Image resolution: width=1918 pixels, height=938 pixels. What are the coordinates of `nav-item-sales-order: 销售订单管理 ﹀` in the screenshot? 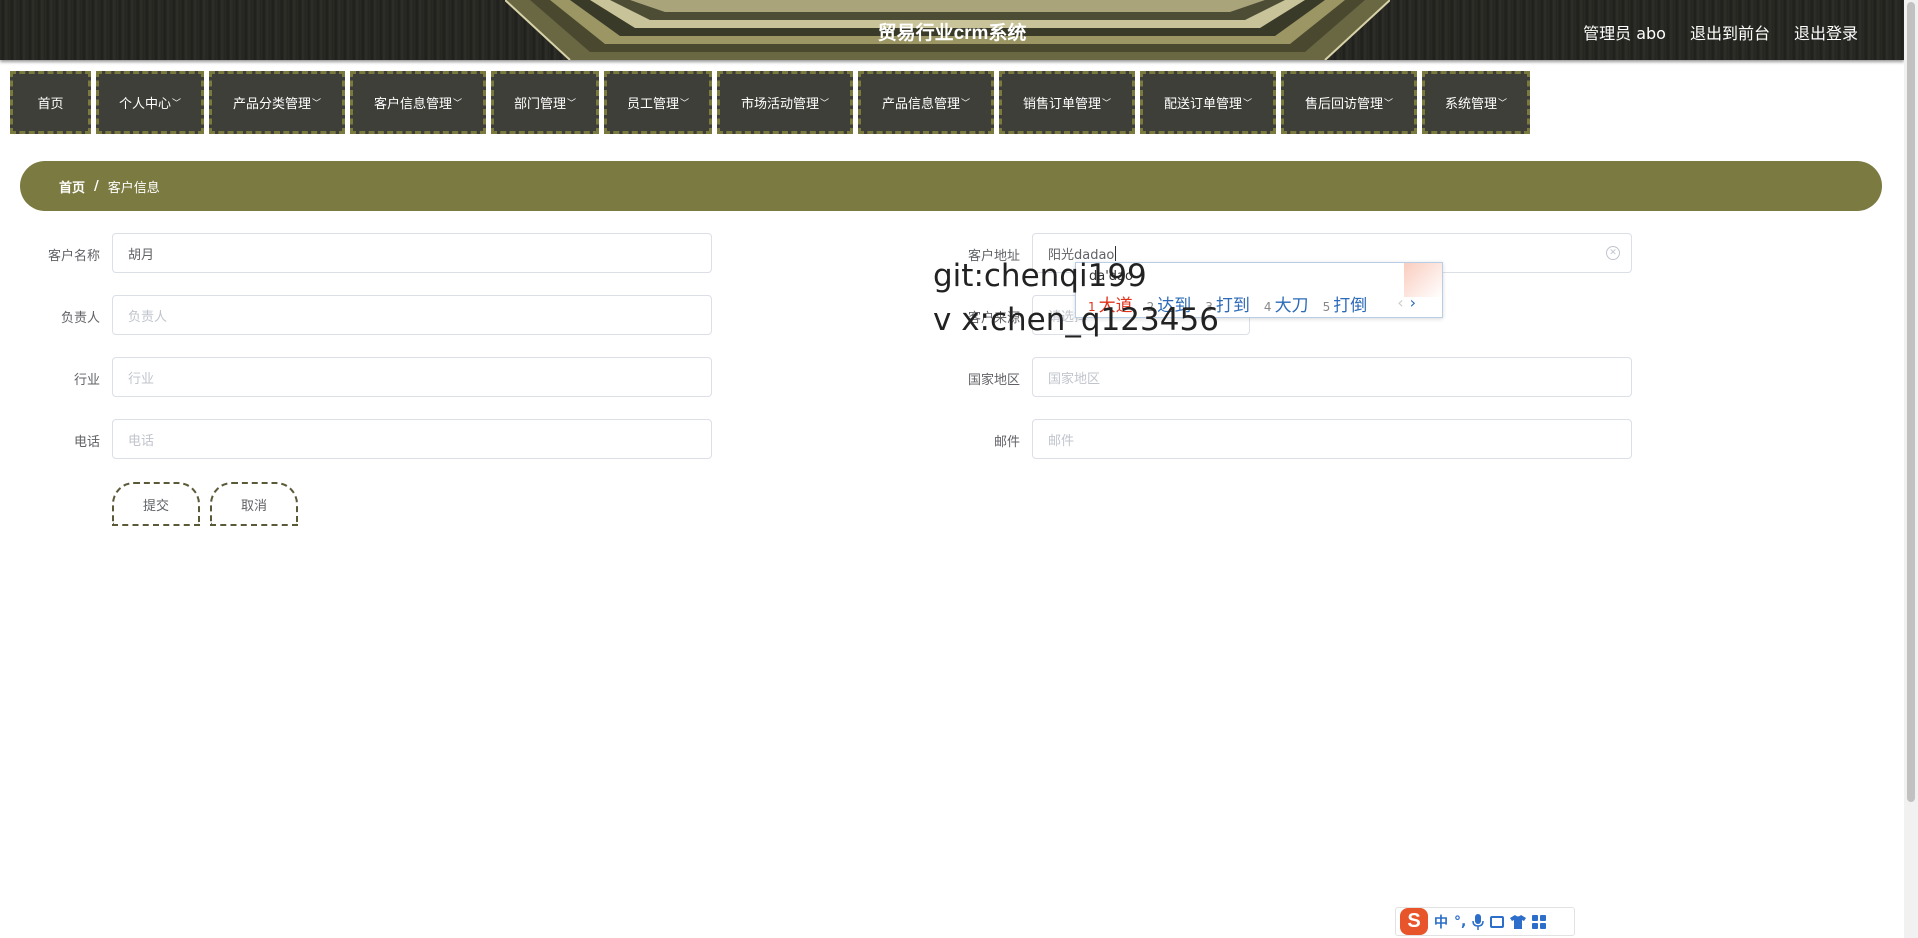 It's located at (1067, 102).